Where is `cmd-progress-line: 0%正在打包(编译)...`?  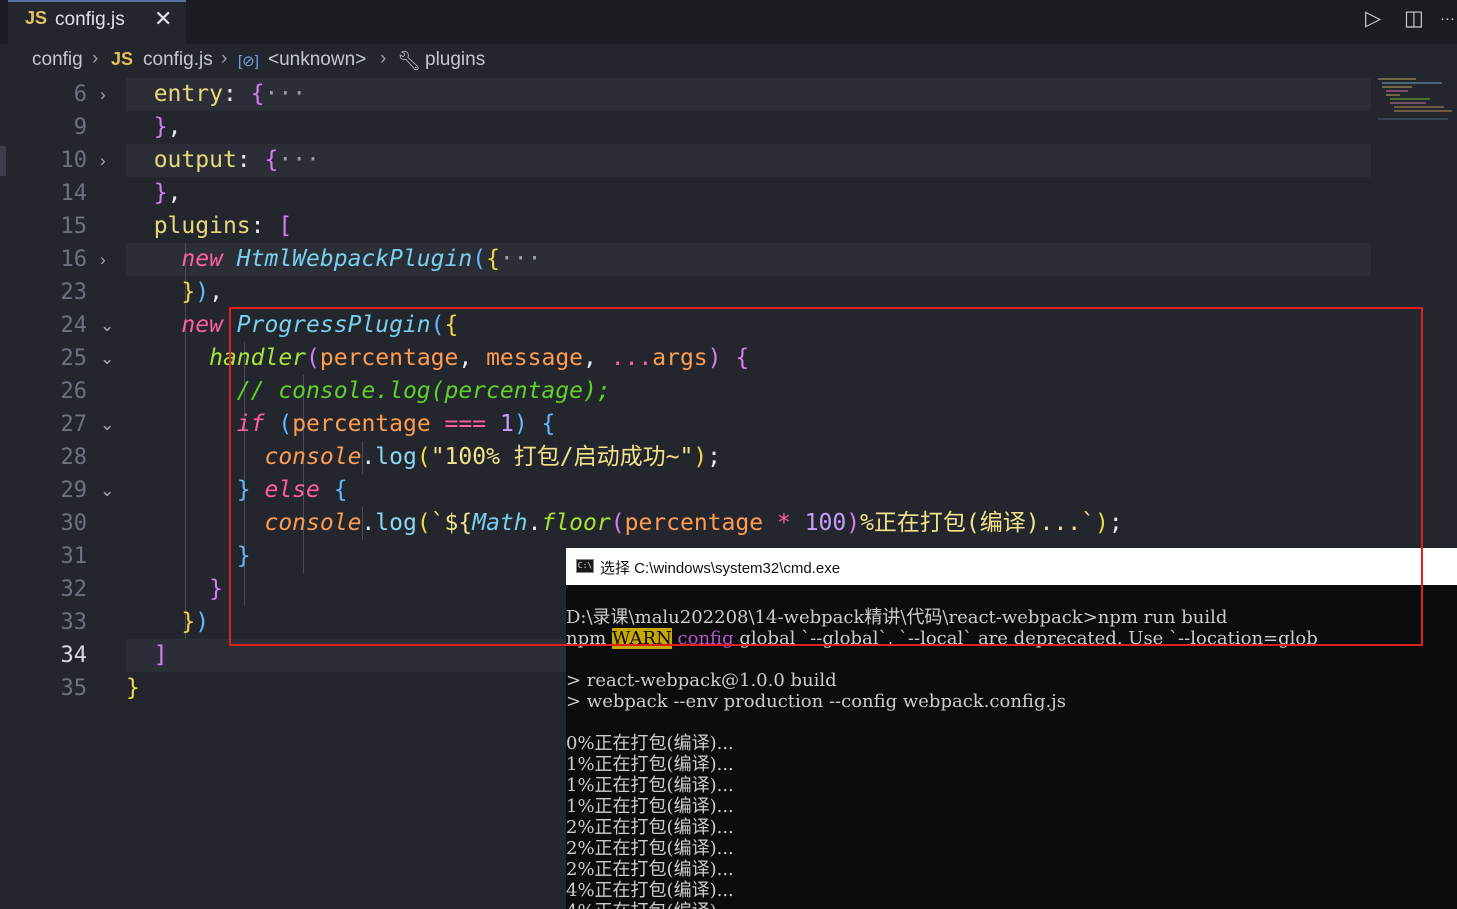
cmd-progress-line: 0%正在打包(编译)... is located at coordinates (650, 743).